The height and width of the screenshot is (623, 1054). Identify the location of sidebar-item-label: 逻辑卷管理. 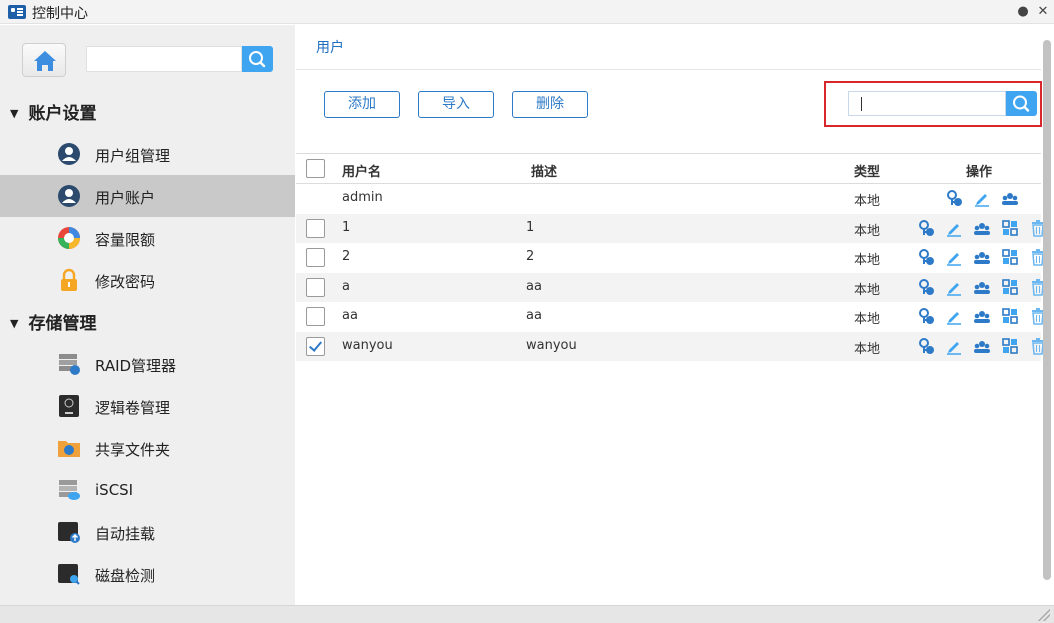
(133, 408).